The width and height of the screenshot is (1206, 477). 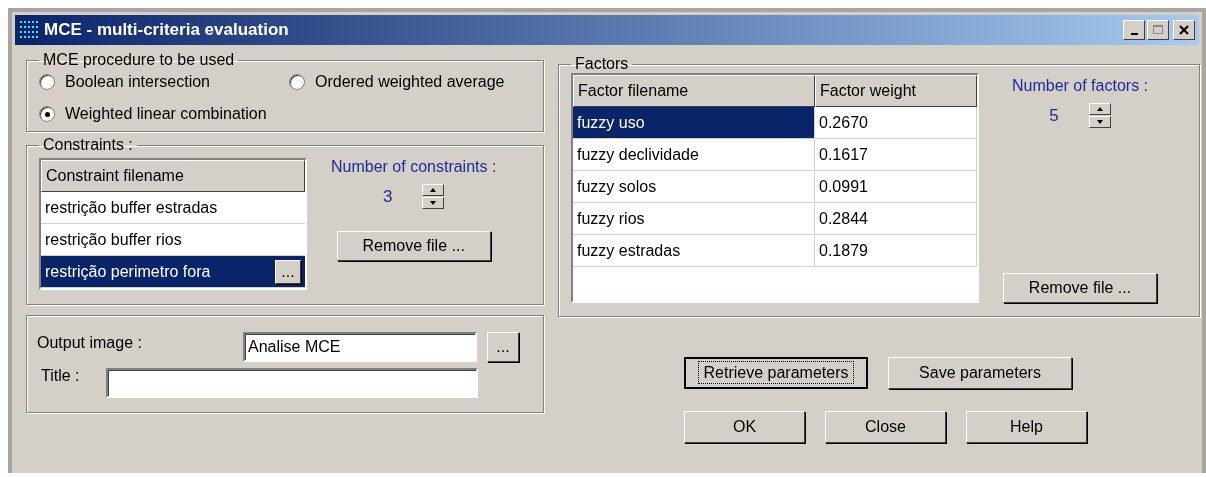 I want to click on dialog-button: OK, so click(x=744, y=427).